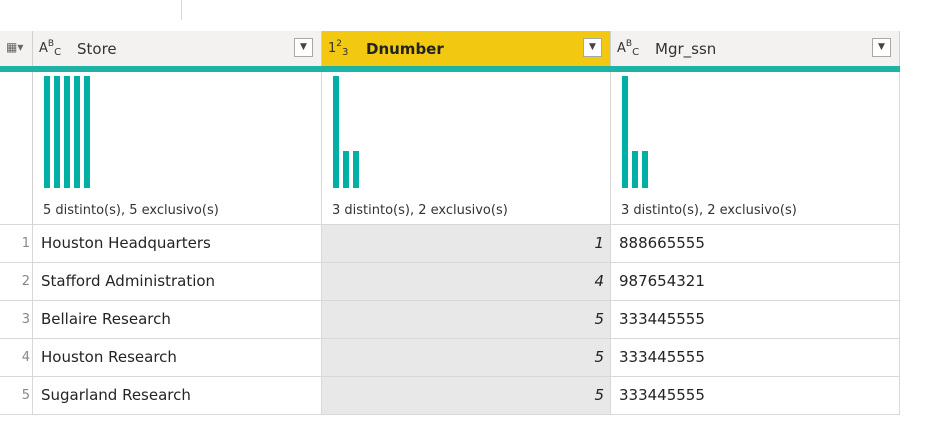 This screenshot has height=430, width=926. Describe the element at coordinates (177, 282) in the screenshot. I see `table-cell: Stafford Administration` at that location.